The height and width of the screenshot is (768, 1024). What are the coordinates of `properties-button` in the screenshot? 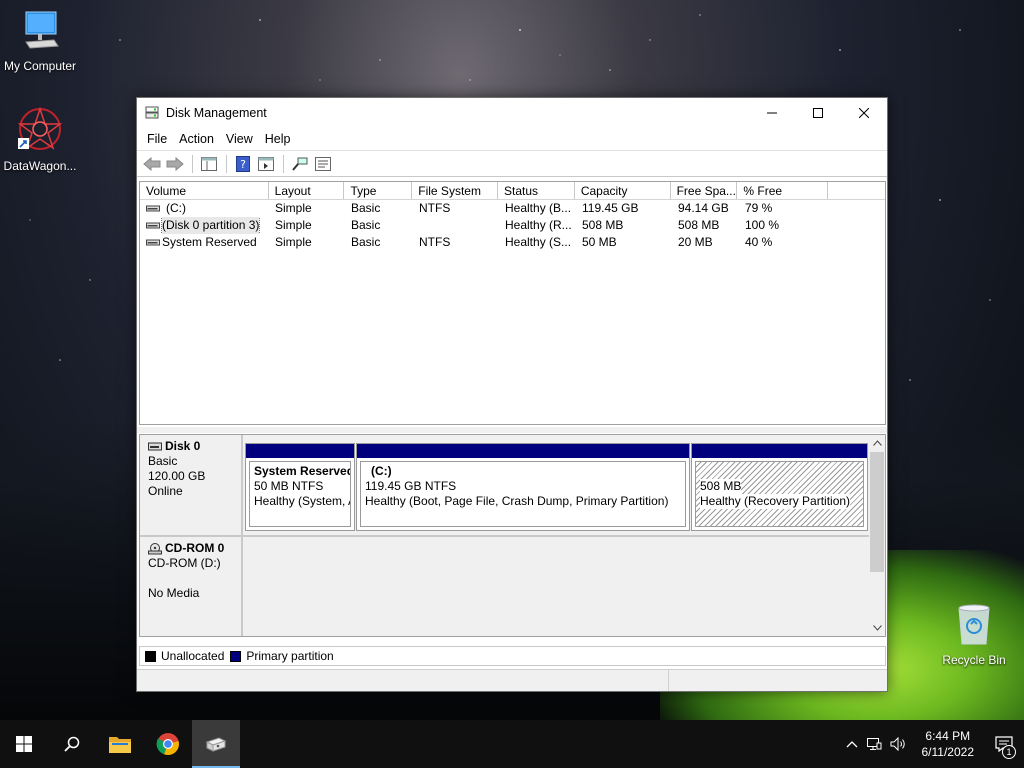 It's located at (323, 164).